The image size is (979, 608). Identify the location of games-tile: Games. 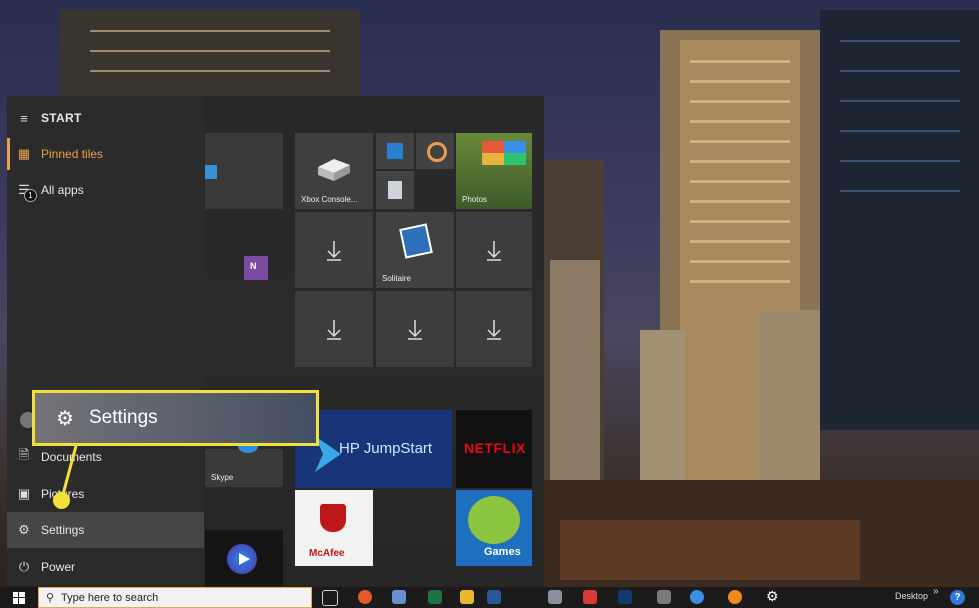
(494, 528).